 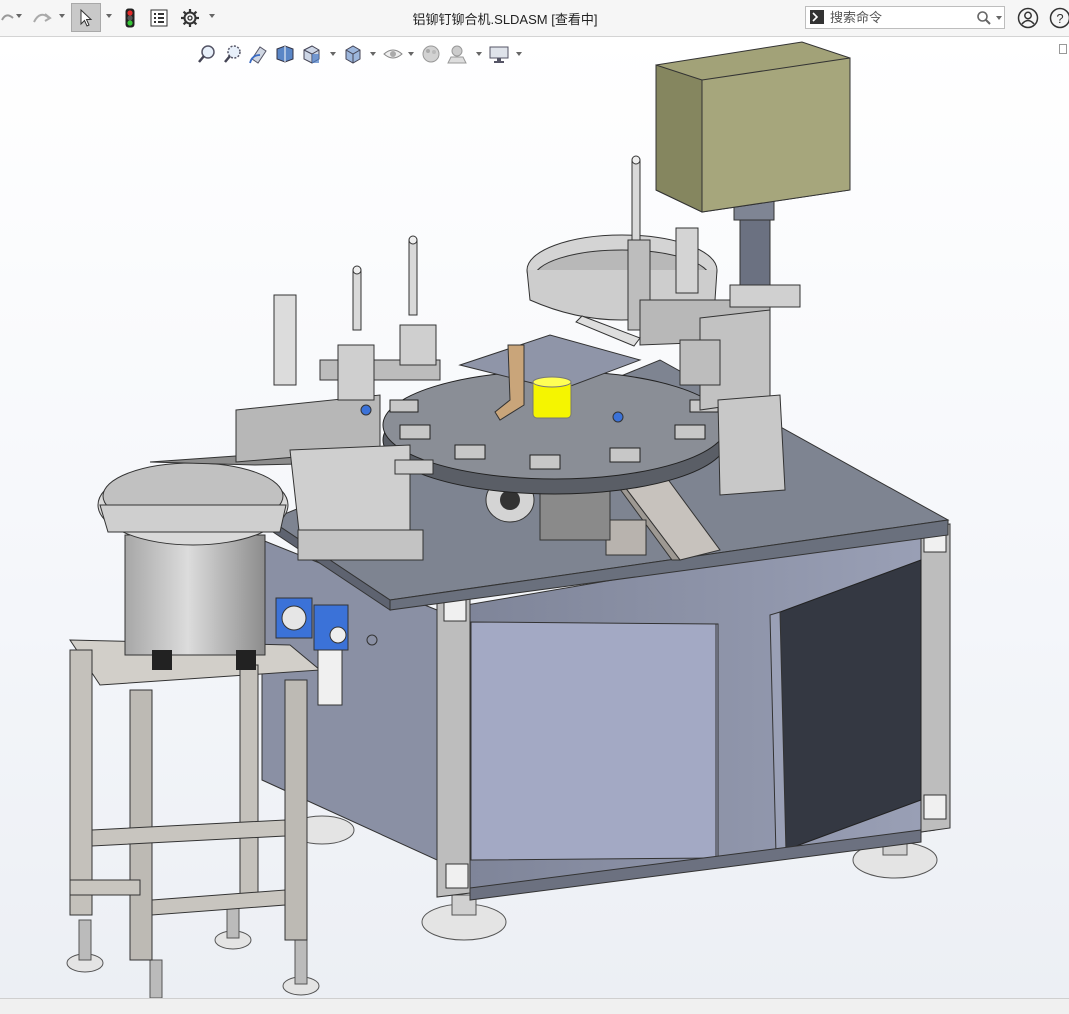 I want to click on rebuild-button, so click(x=130, y=18).